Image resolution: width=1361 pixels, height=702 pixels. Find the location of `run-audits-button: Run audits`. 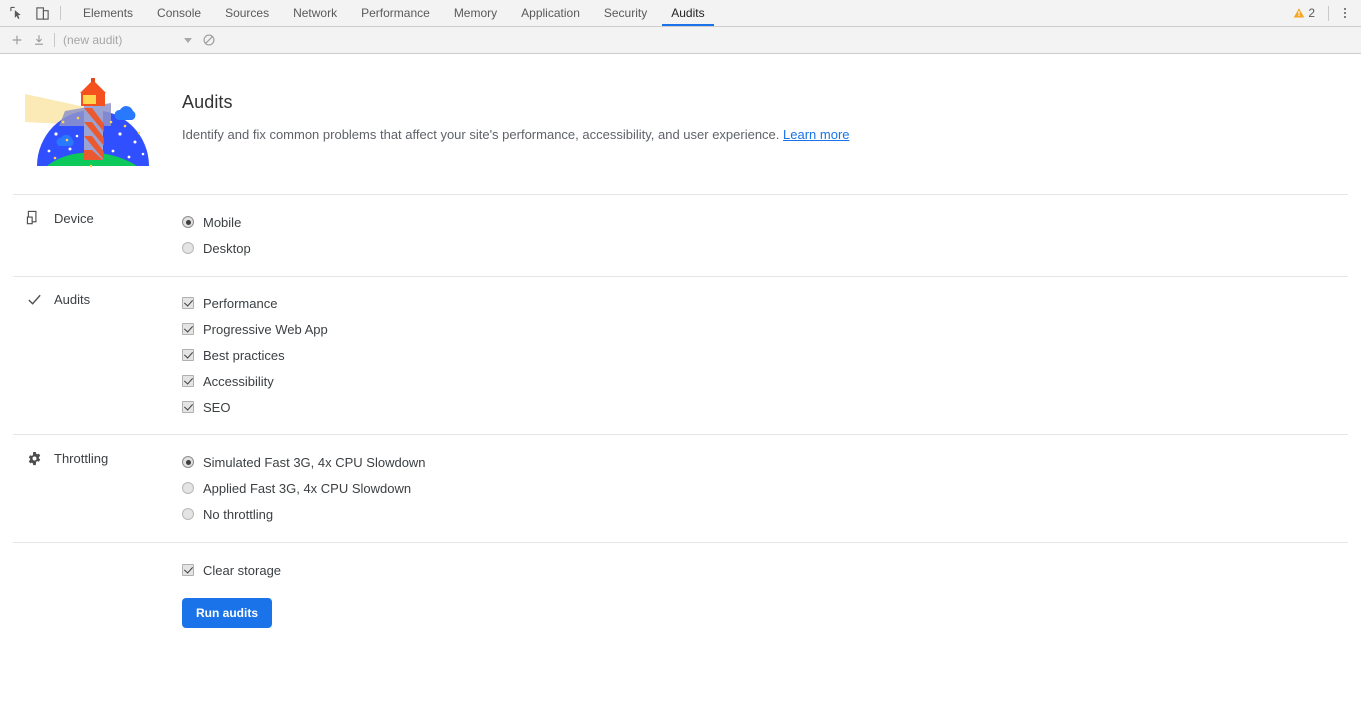

run-audits-button: Run audits is located at coordinates (227, 613).